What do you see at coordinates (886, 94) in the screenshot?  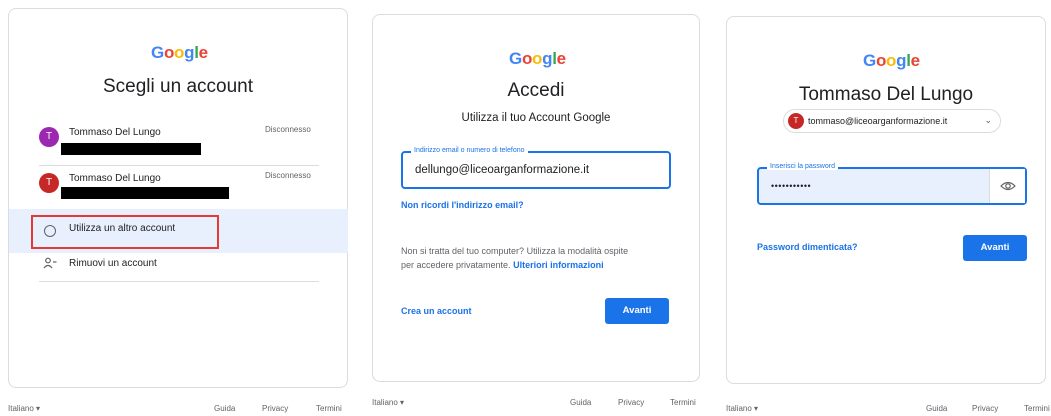 I see `page-title: Tommaso Del Lungo` at bounding box center [886, 94].